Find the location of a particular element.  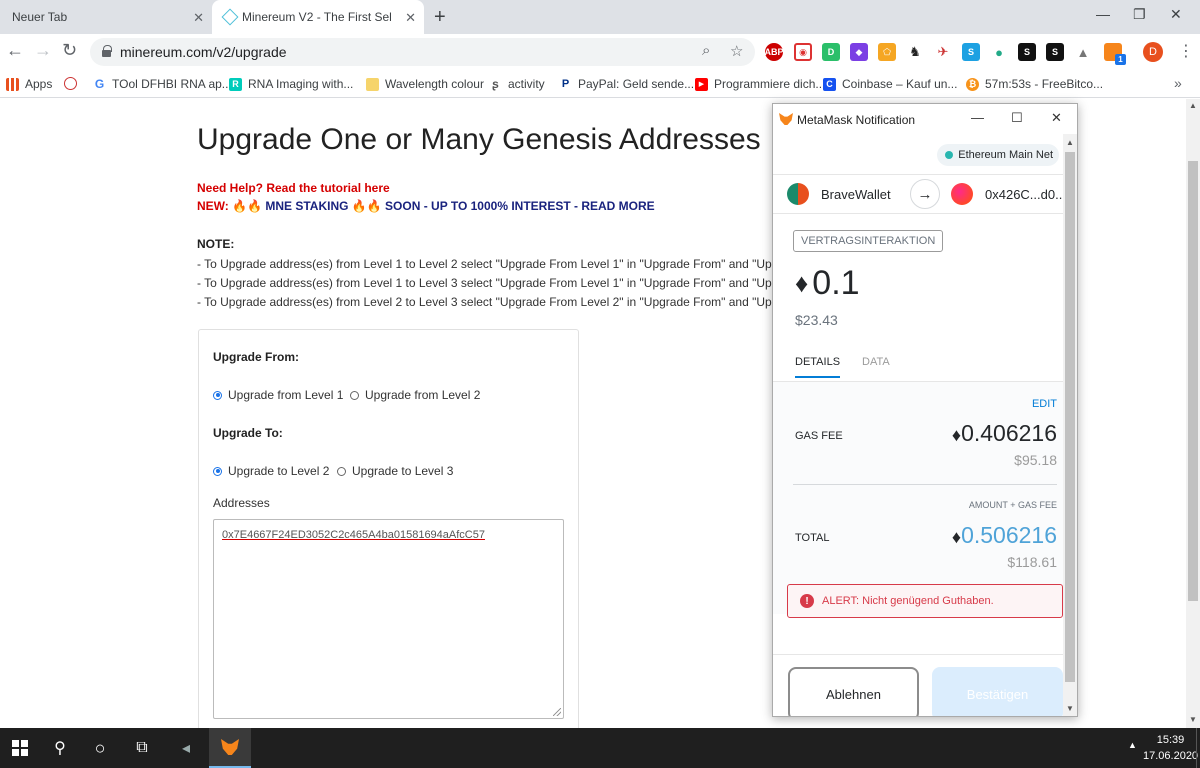

metamask-extension-icon: 1 is located at coordinates (1115, 54).